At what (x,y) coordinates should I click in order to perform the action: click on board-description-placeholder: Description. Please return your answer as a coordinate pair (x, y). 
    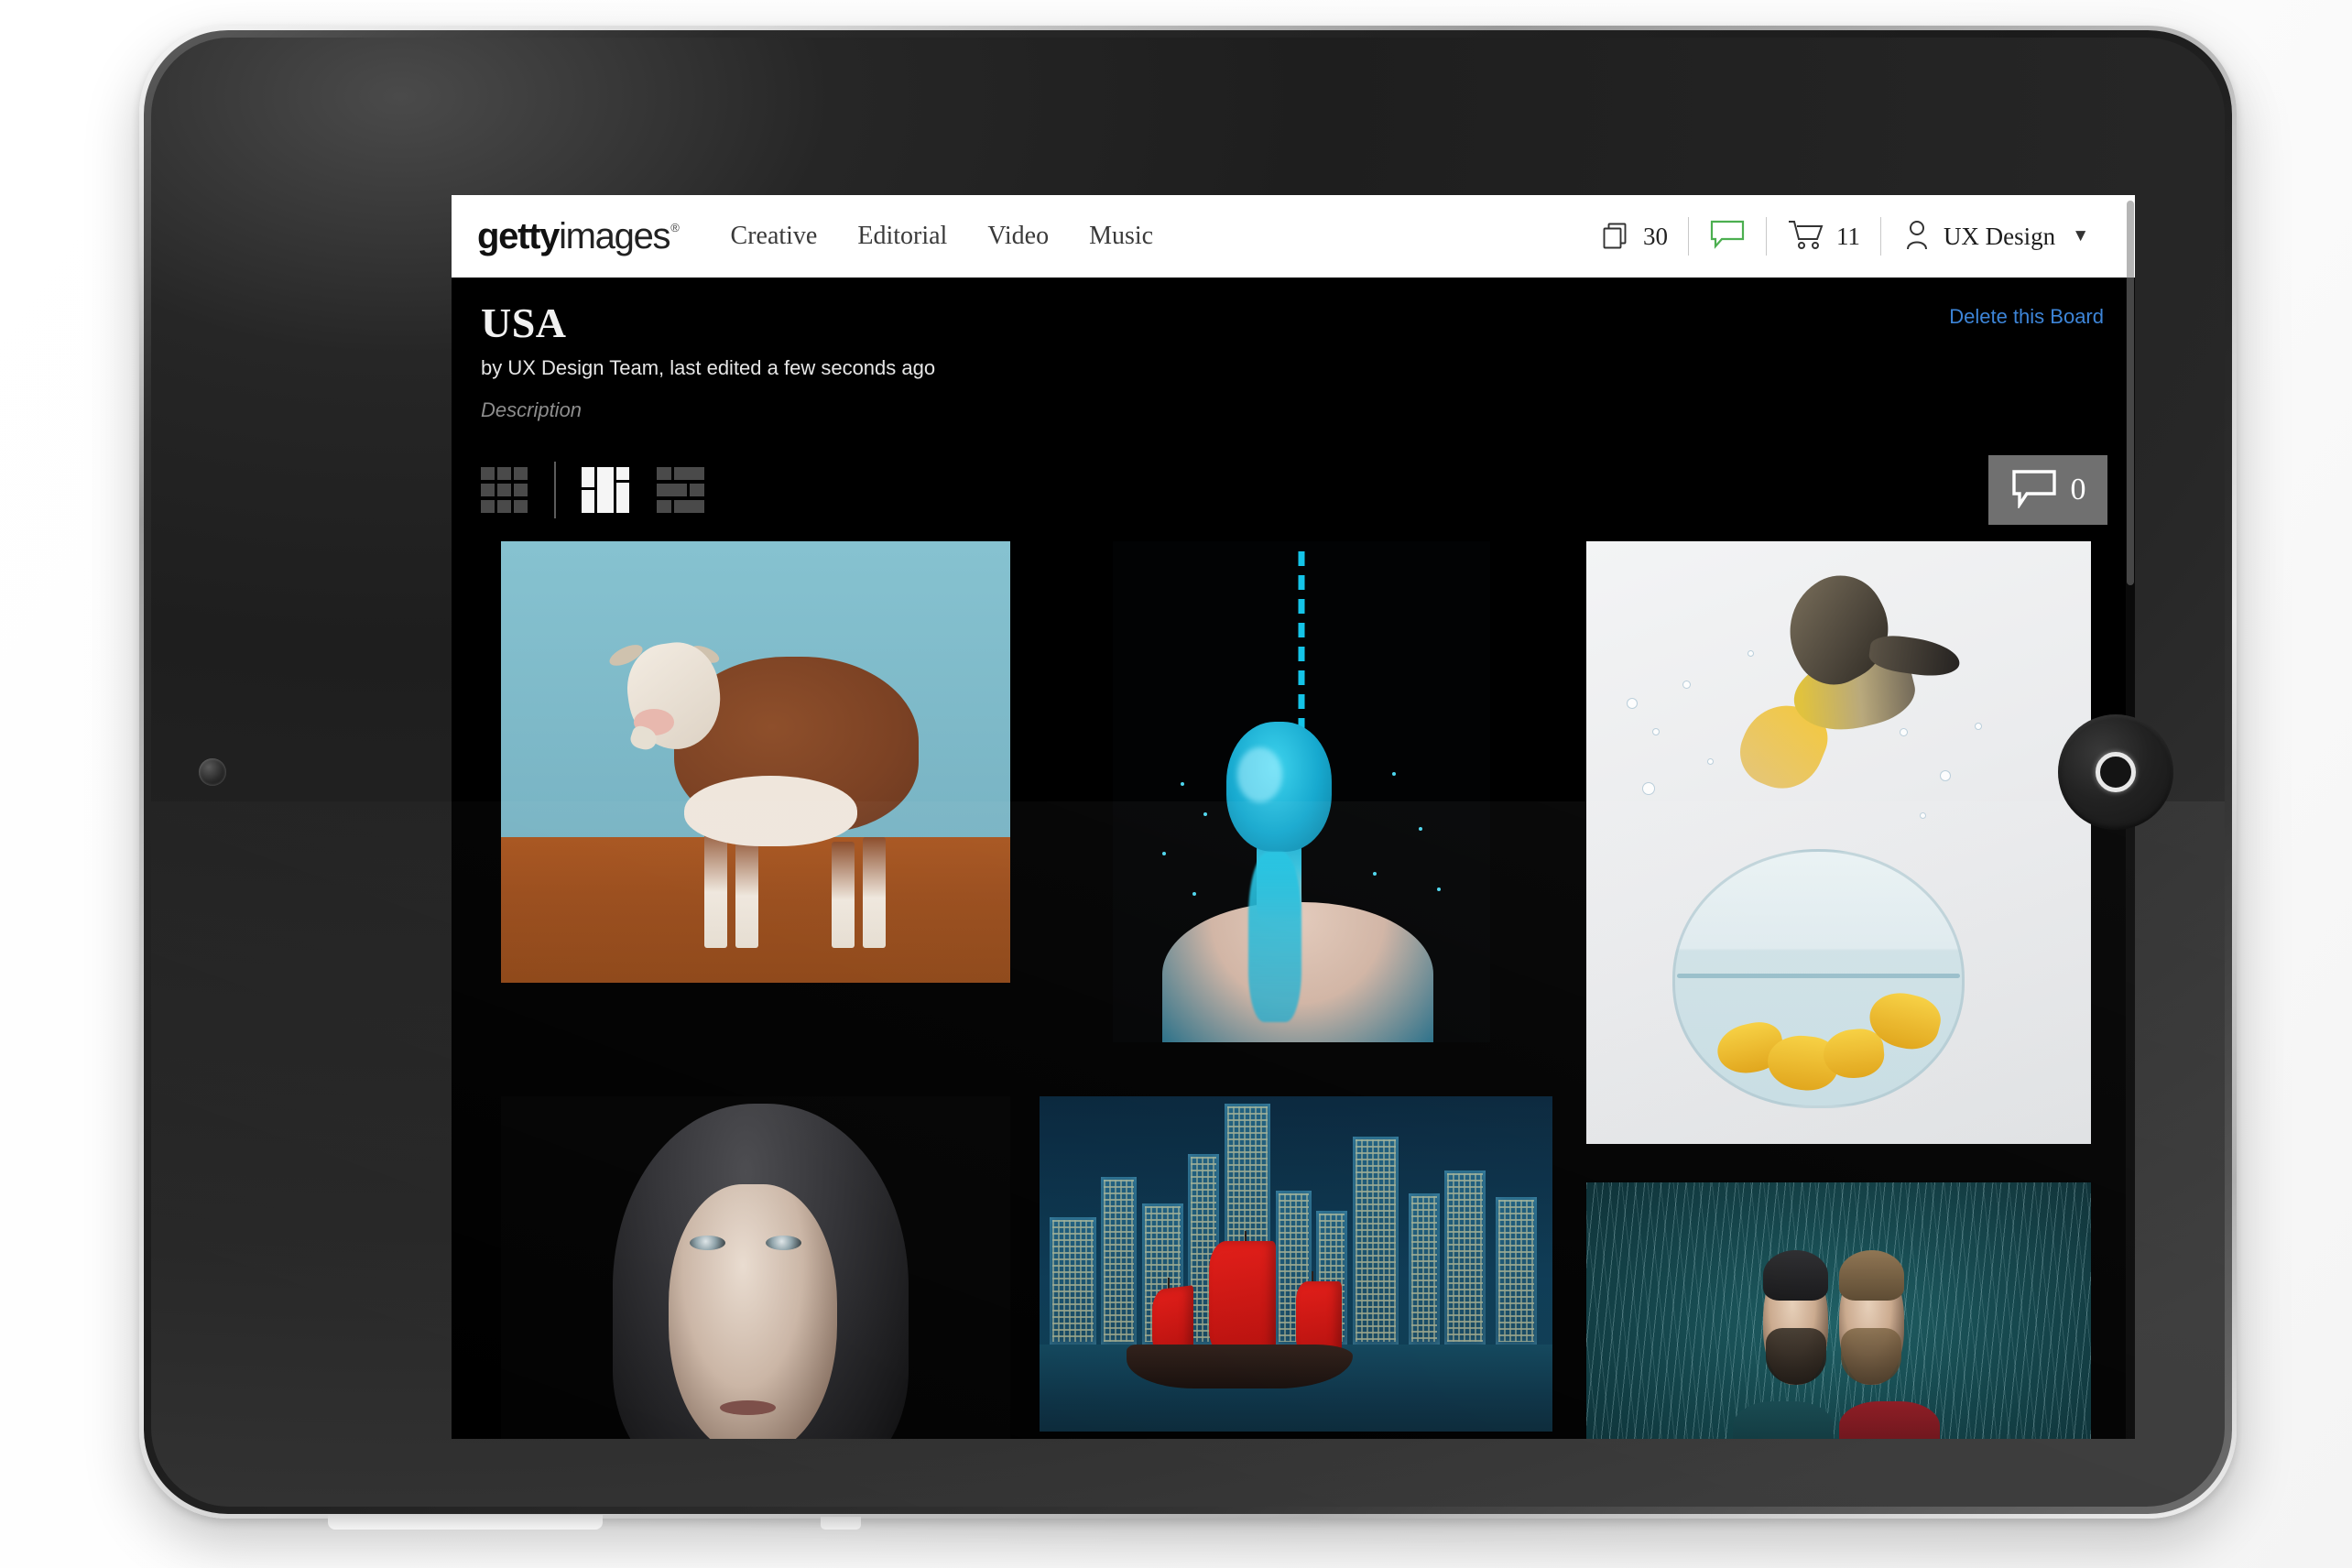
    Looking at the image, I should click on (1294, 410).